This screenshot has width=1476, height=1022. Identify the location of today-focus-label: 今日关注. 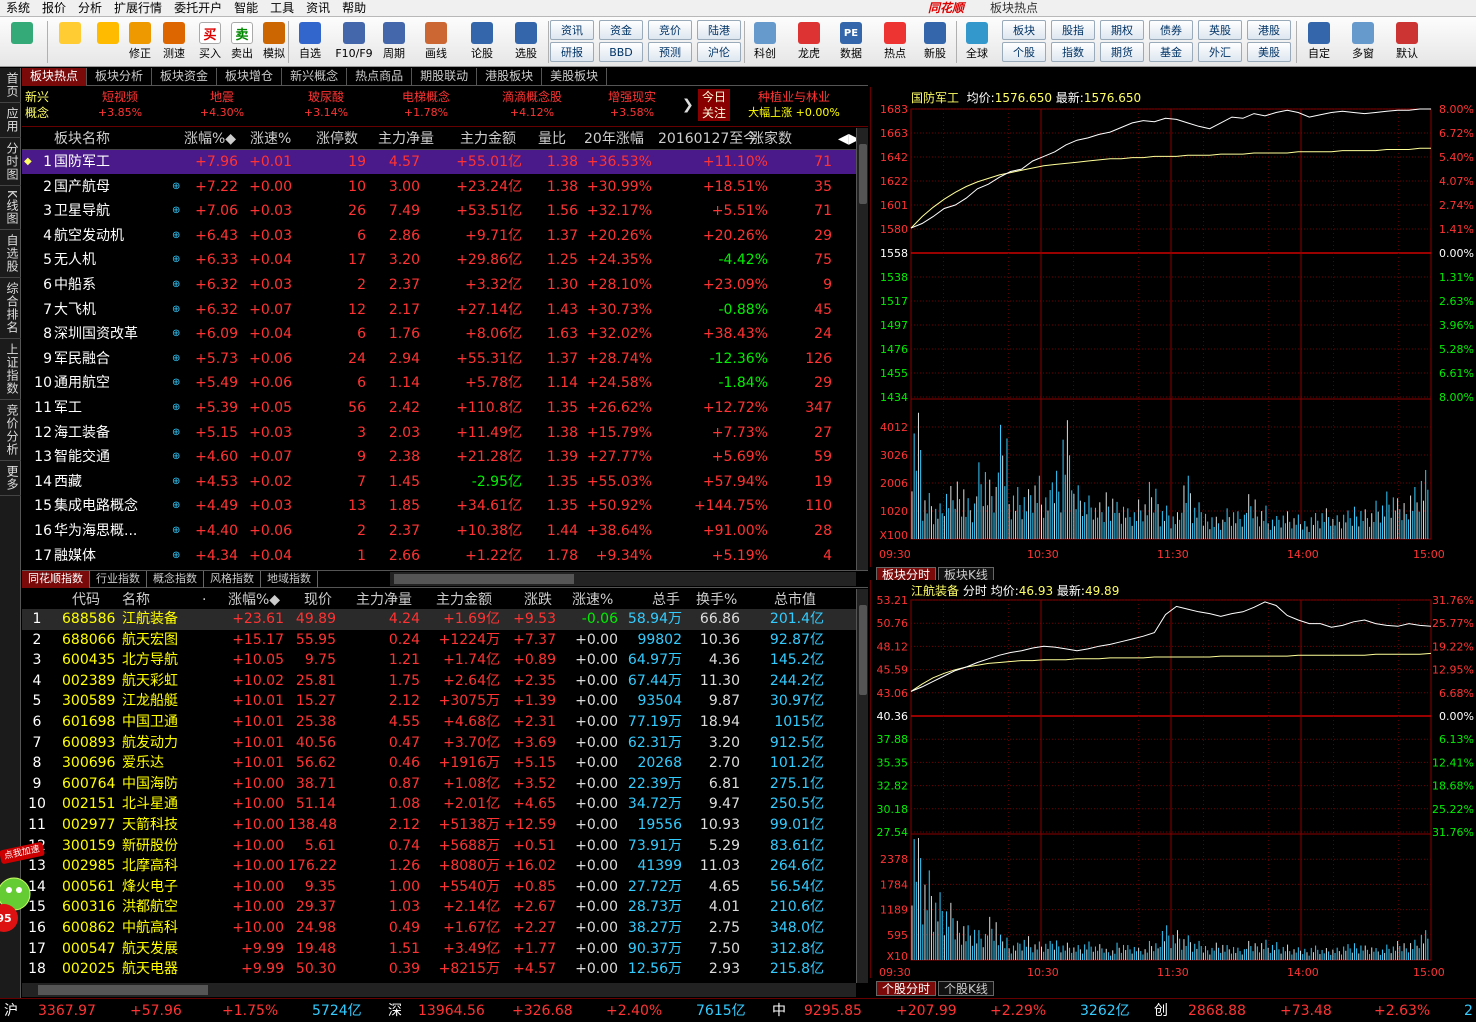
(714, 105).